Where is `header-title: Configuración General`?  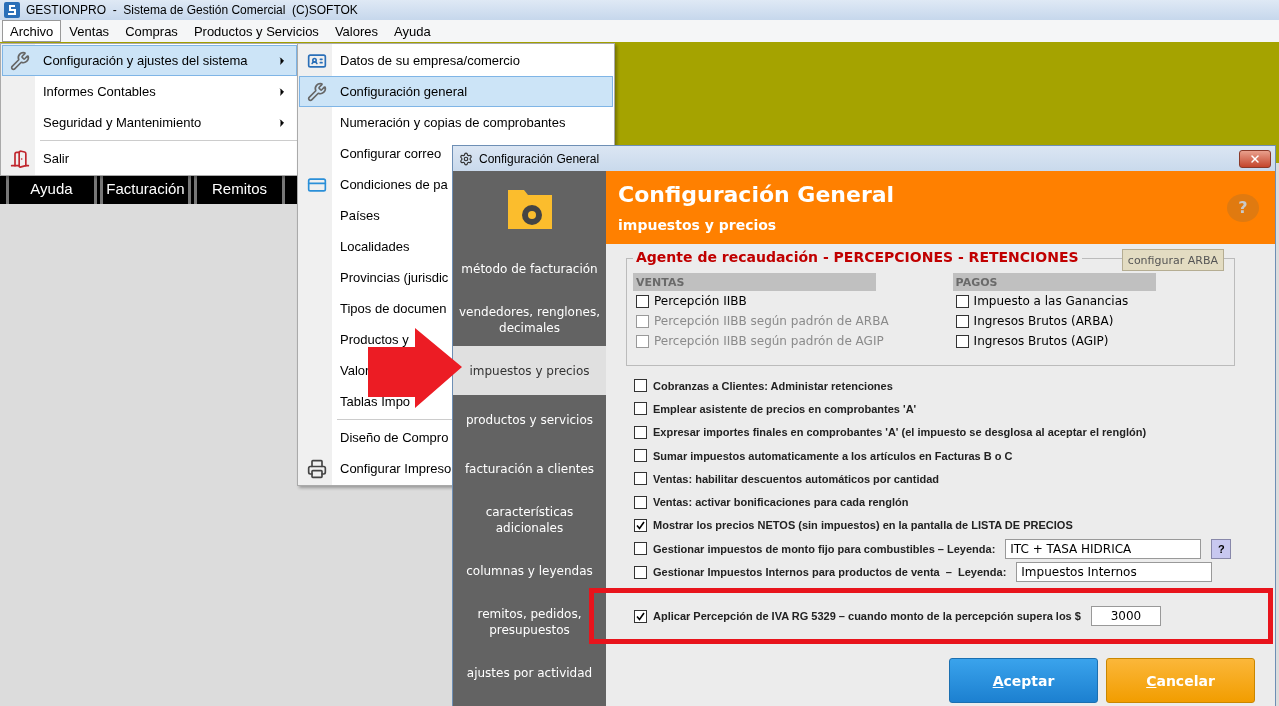 header-title: Configuración General is located at coordinates (757, 194).